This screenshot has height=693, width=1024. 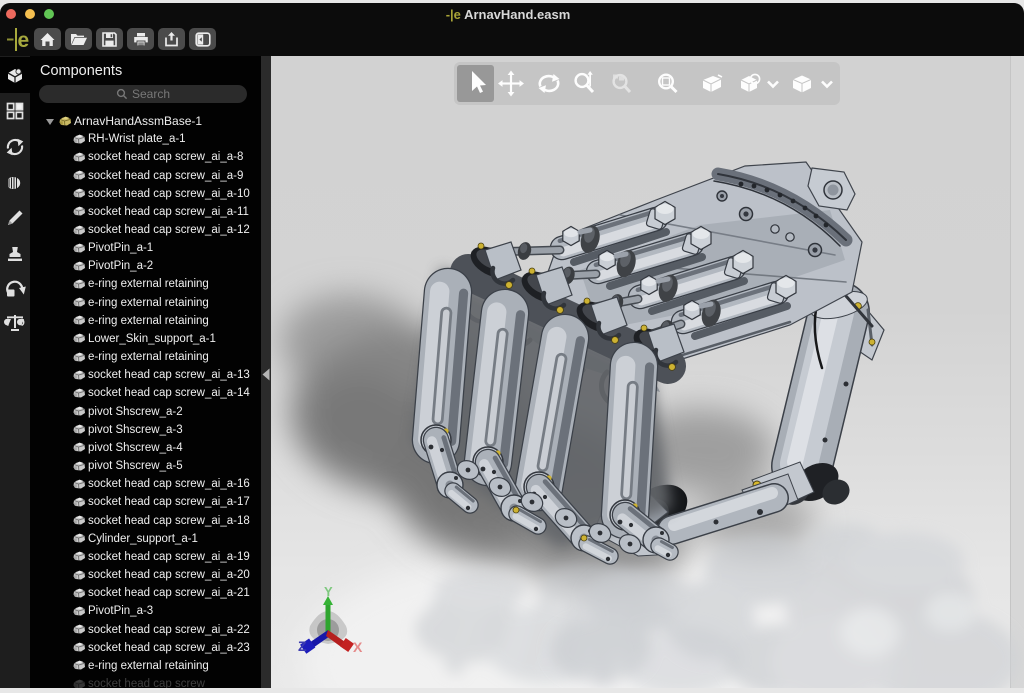 What do you see at coordinates (358, 647) in the screenshot?
I see `svg-text: X` at bounding box center [358, 647].